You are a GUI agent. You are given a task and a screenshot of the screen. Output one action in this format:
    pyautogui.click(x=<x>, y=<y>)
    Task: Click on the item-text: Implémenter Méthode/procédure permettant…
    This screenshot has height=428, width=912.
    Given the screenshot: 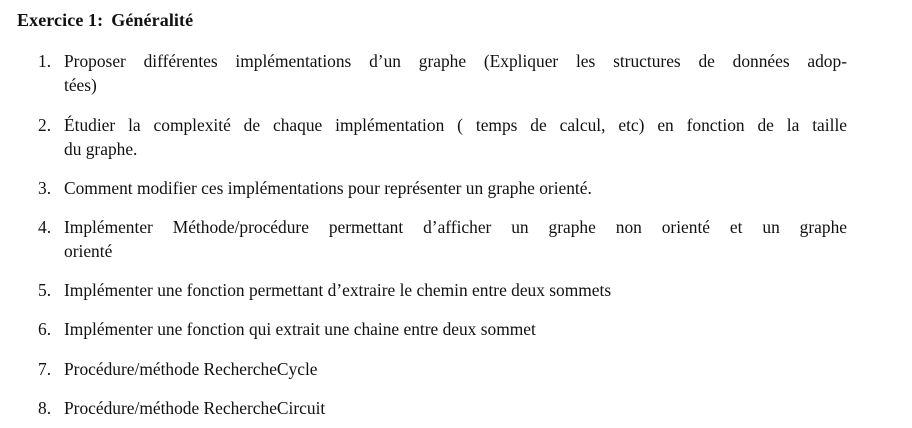 What is the action you would take?
    pyautogui.click(x=455, y=239)
    